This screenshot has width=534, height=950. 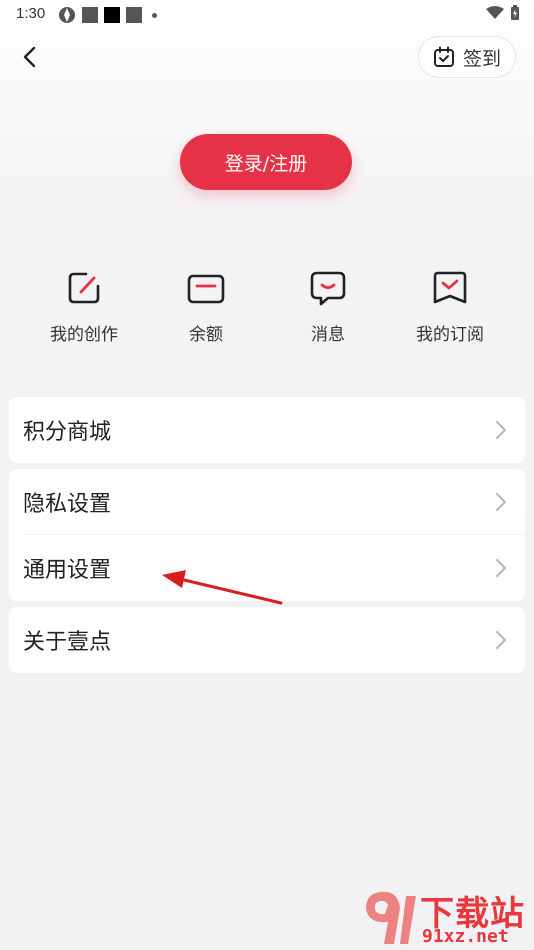 What do you see at coordinates (443, 56) in the screenshot?
I see `calendar-check-icon` at bounding box center [443, 56].